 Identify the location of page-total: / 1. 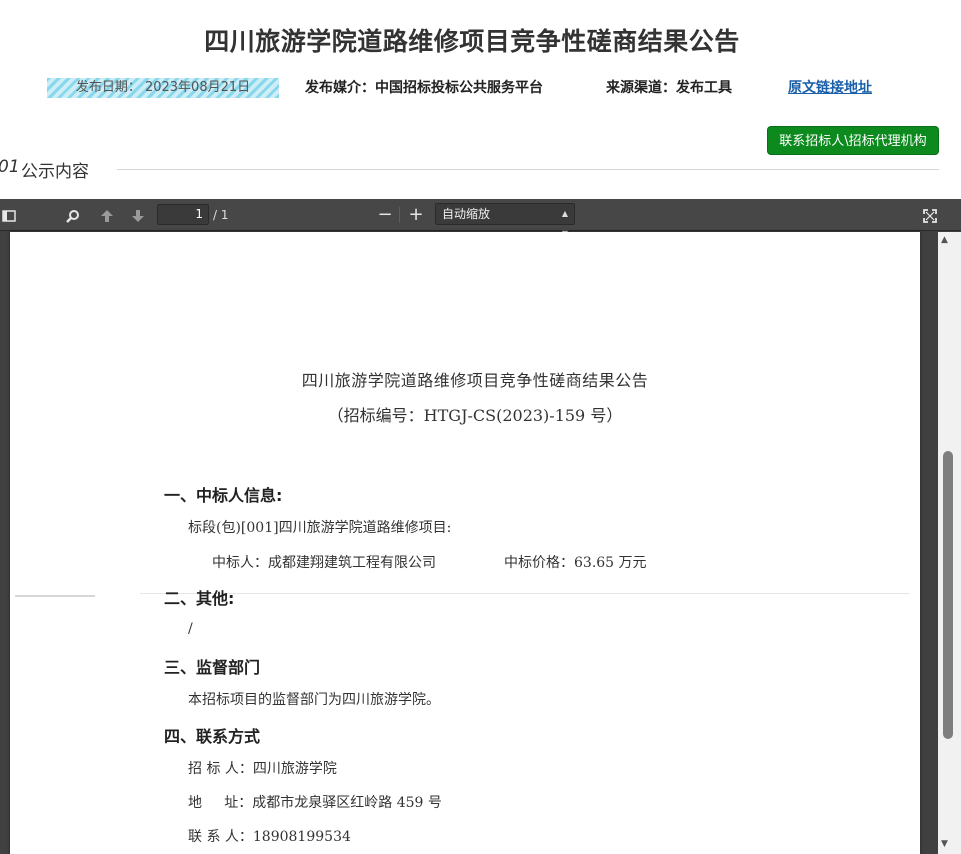
(221, 215).